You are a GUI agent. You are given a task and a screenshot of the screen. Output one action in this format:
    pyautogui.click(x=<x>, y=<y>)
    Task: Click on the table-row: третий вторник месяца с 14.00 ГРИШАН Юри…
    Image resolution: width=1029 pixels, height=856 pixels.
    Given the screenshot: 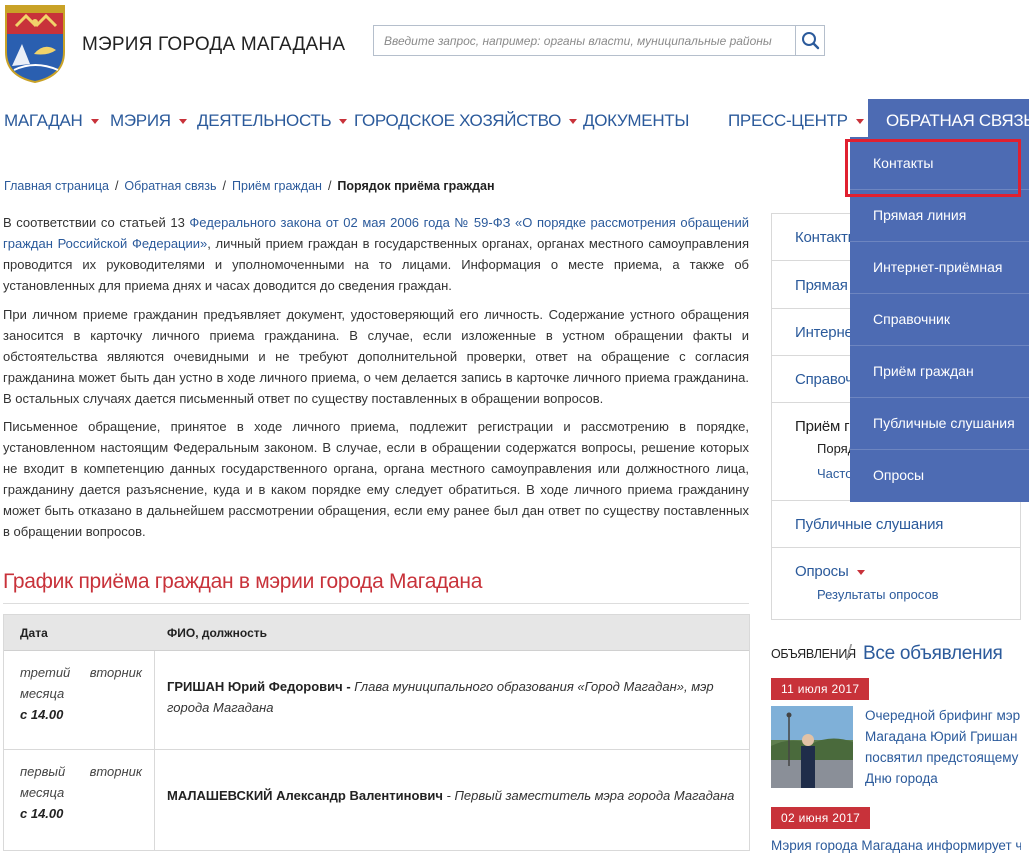 What is the action you would take?
    pyautogui.click(x=376, y=700)
    